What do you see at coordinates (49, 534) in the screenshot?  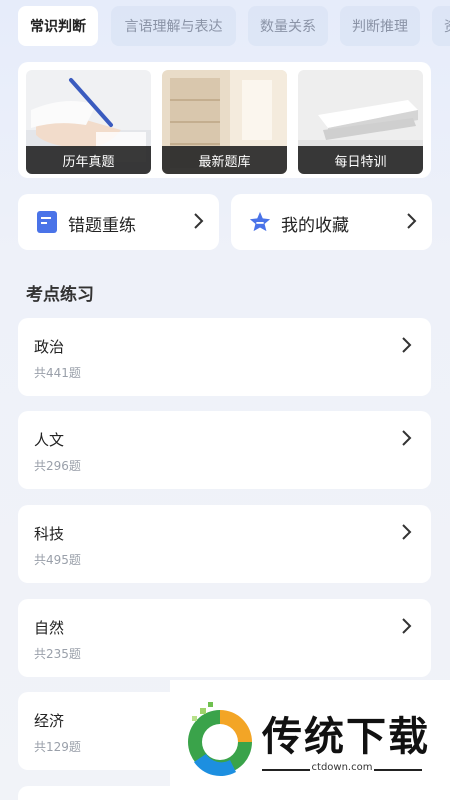 I see `topic-name: 科技` at bounding box center [49, 534].